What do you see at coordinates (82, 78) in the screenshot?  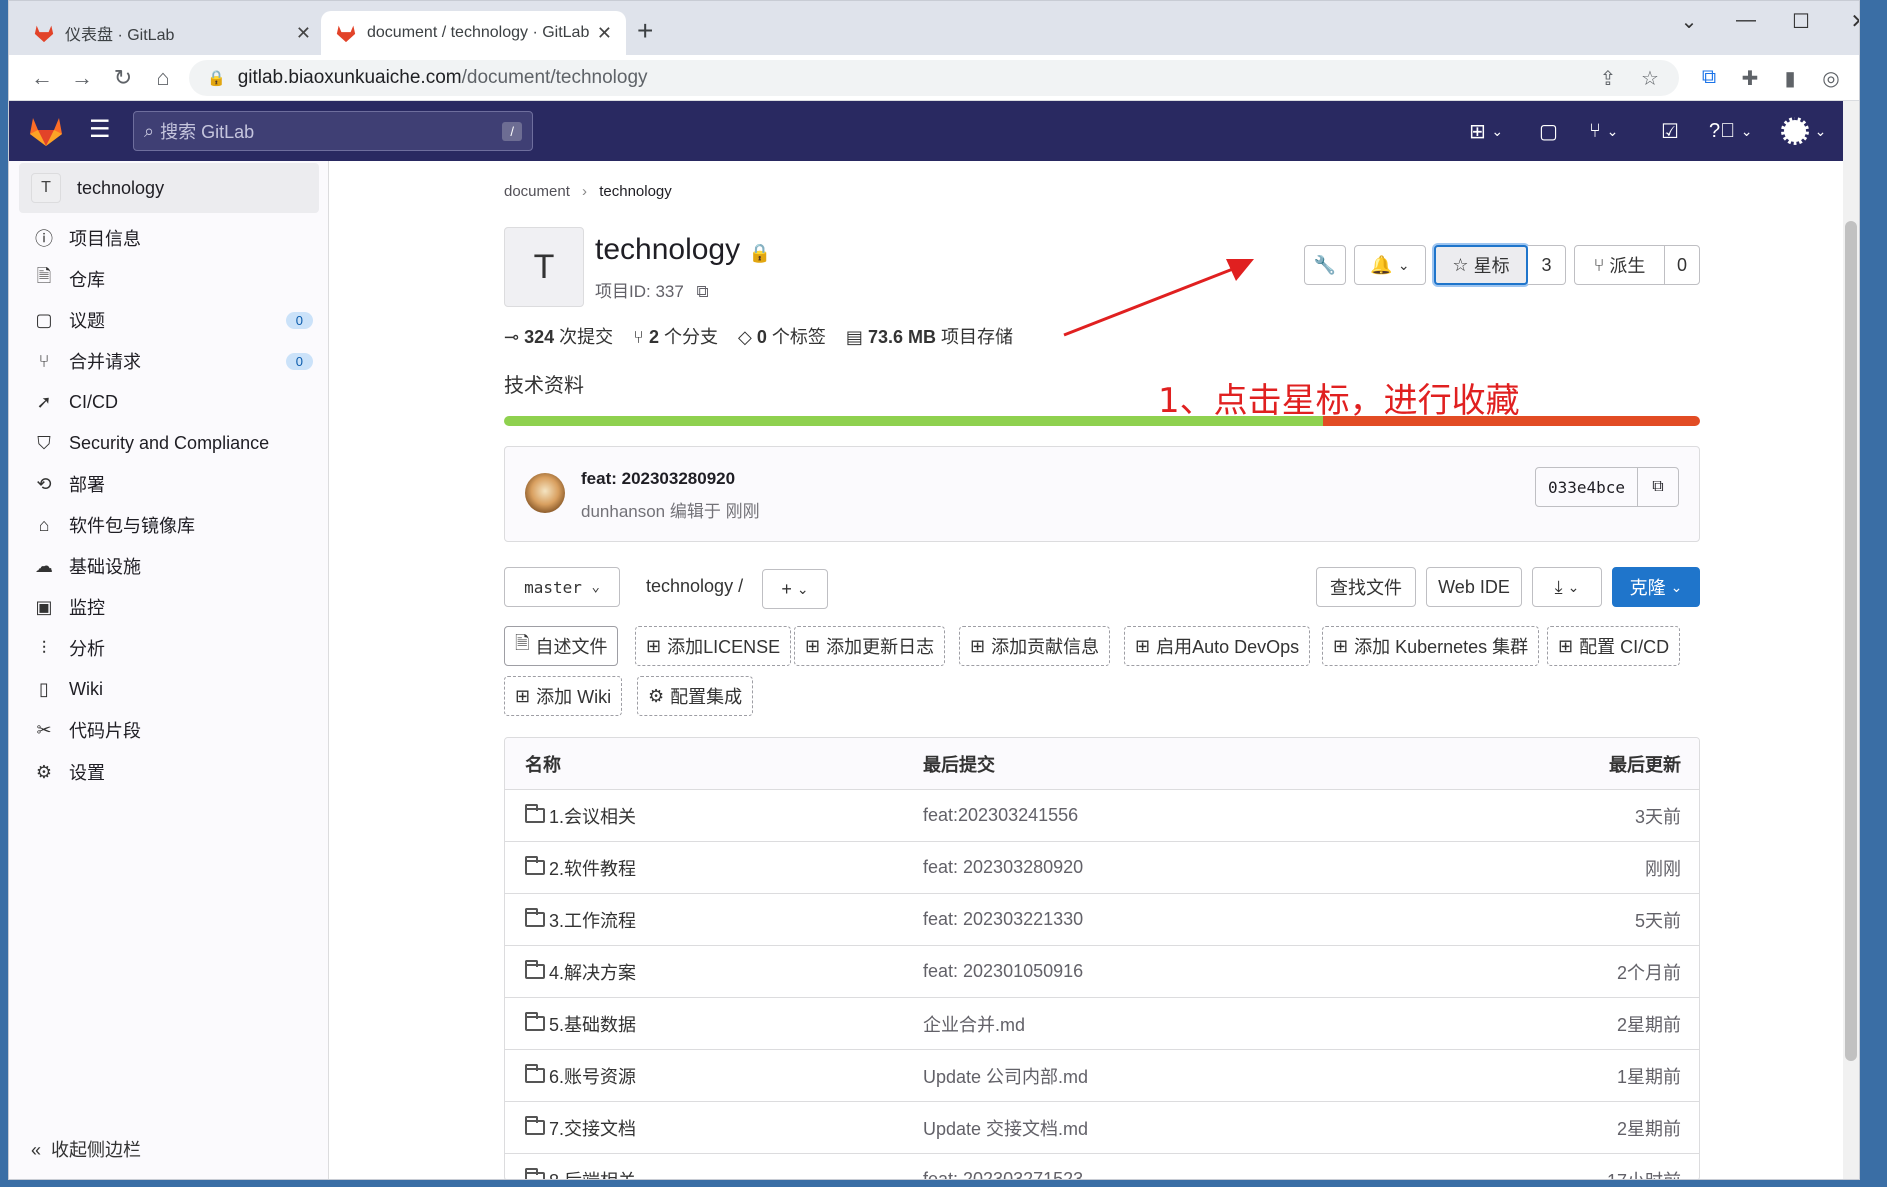 I see `forward-icon: →` at bounding box center [82, 78].